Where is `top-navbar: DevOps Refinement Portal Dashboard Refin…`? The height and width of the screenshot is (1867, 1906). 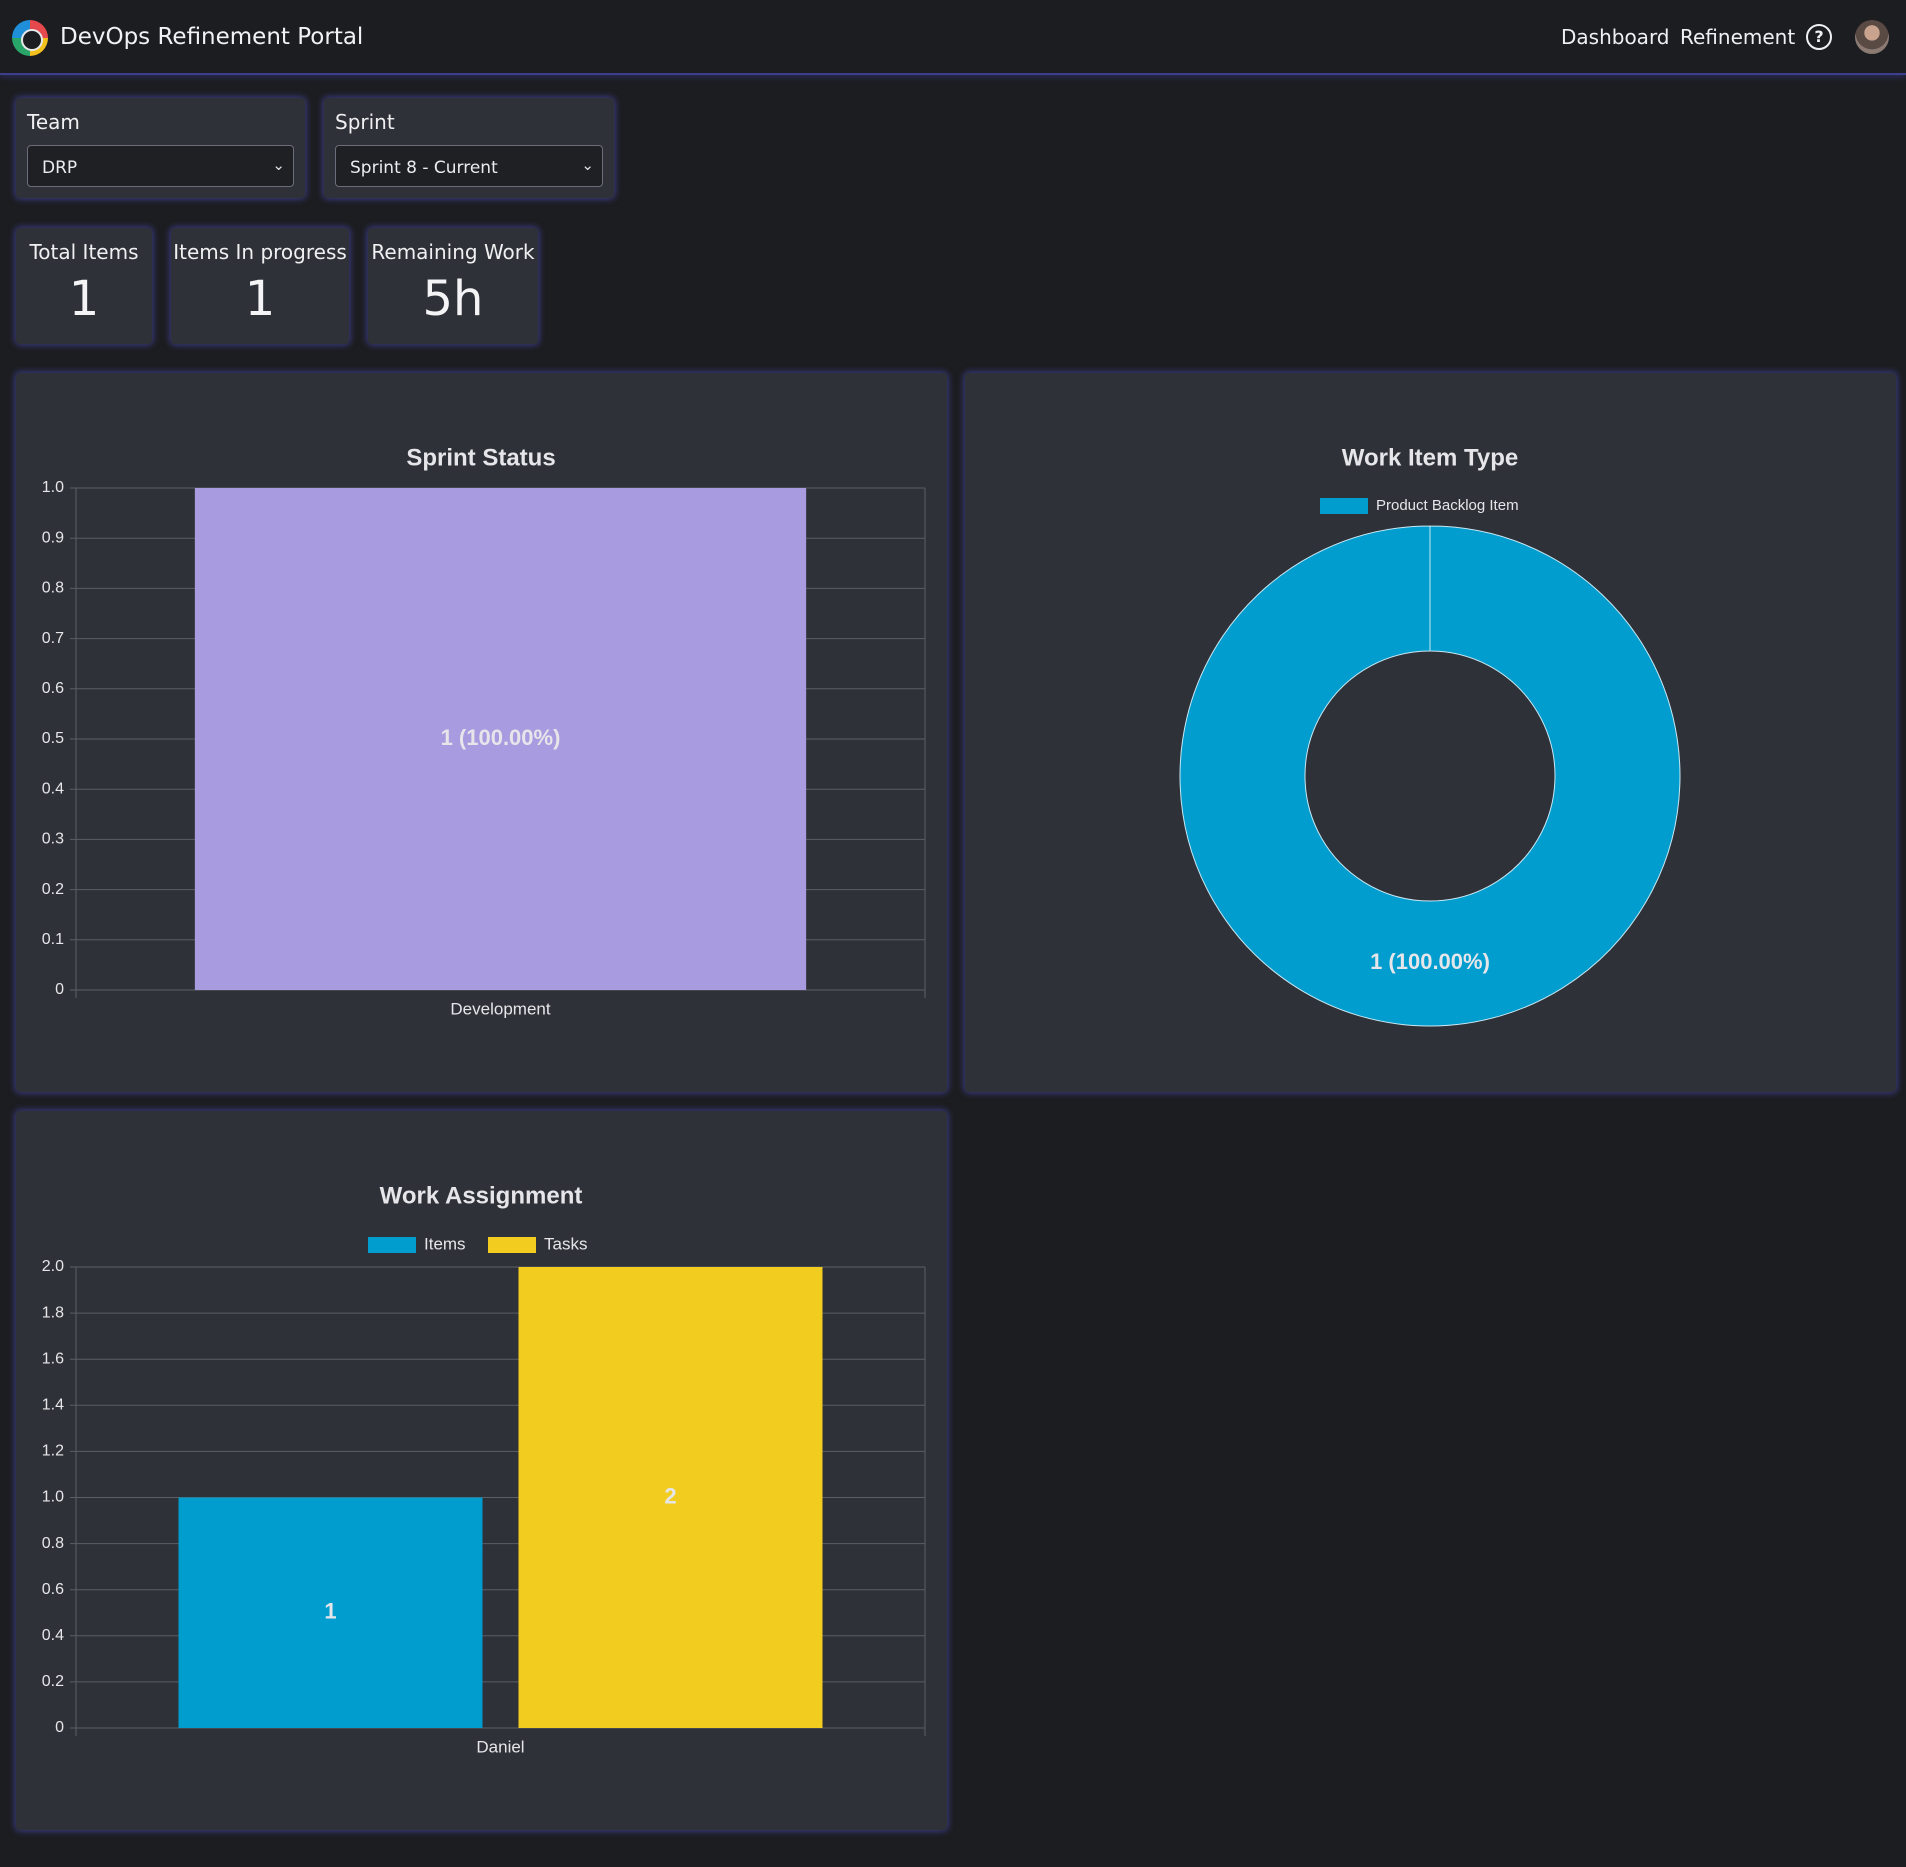
top-navbar: DevOps Refinement Portal Dashboard Refin… is located at coordinates (953, 37).